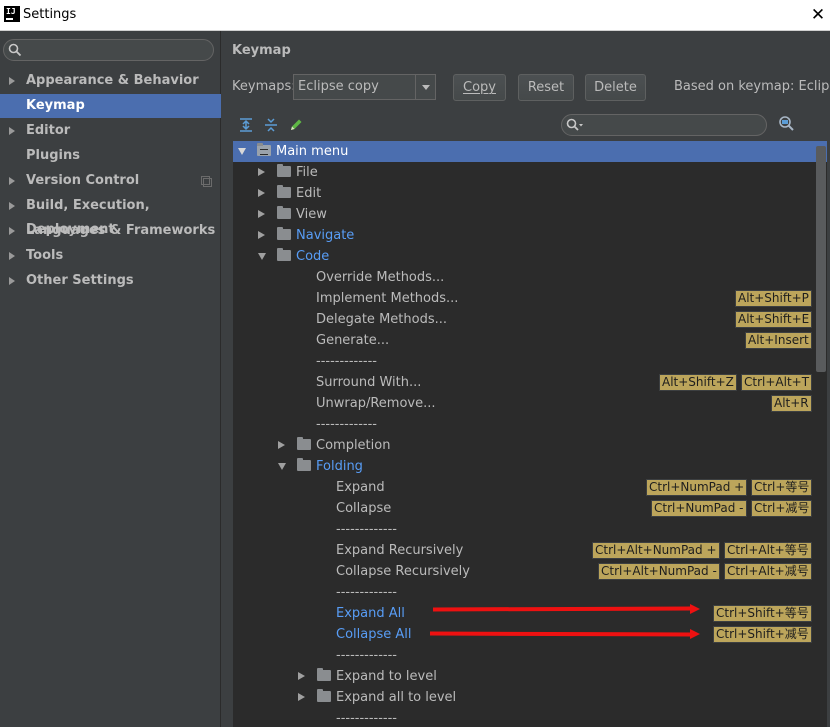 The image size is (830, 727). I want to click on app-icon-letters: IJ, so click(11, 11).